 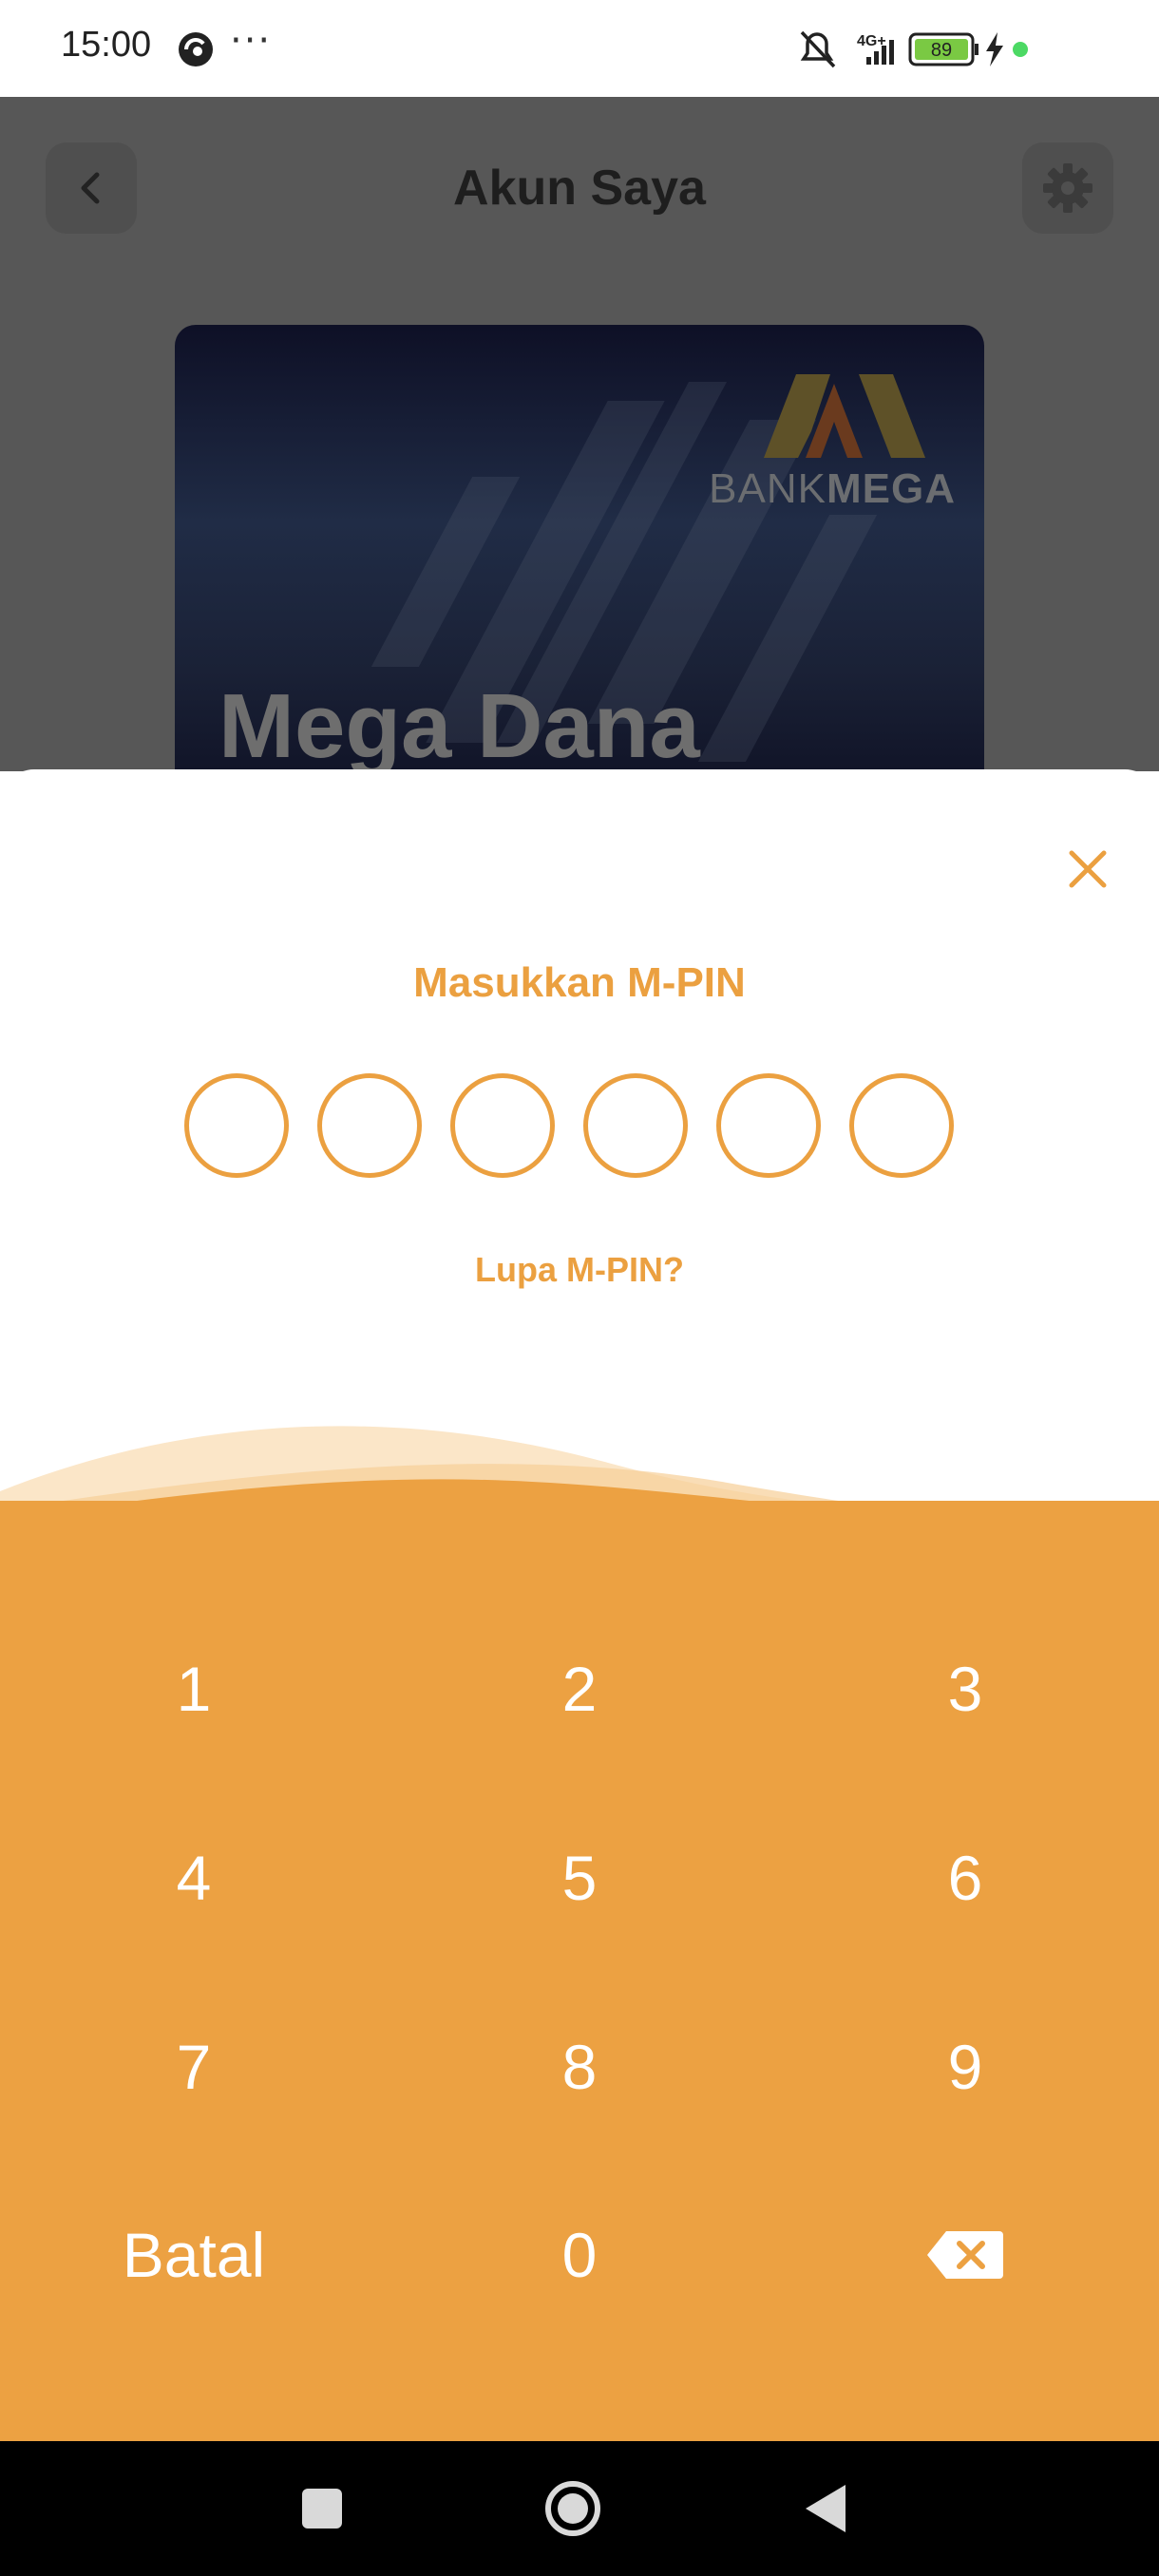 I want to click on card-product-name: Mega Dana, so click(x=459, y=723).